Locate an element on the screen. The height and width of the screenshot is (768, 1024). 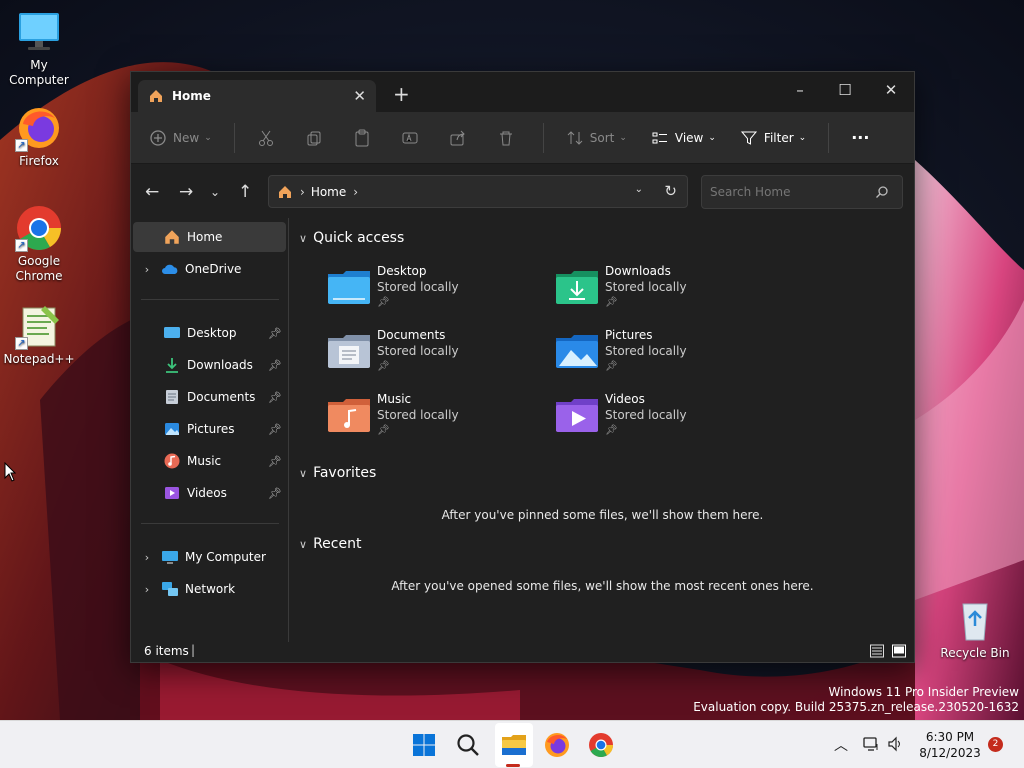
item-location: Stored locally is located at coordinates (646, 415).